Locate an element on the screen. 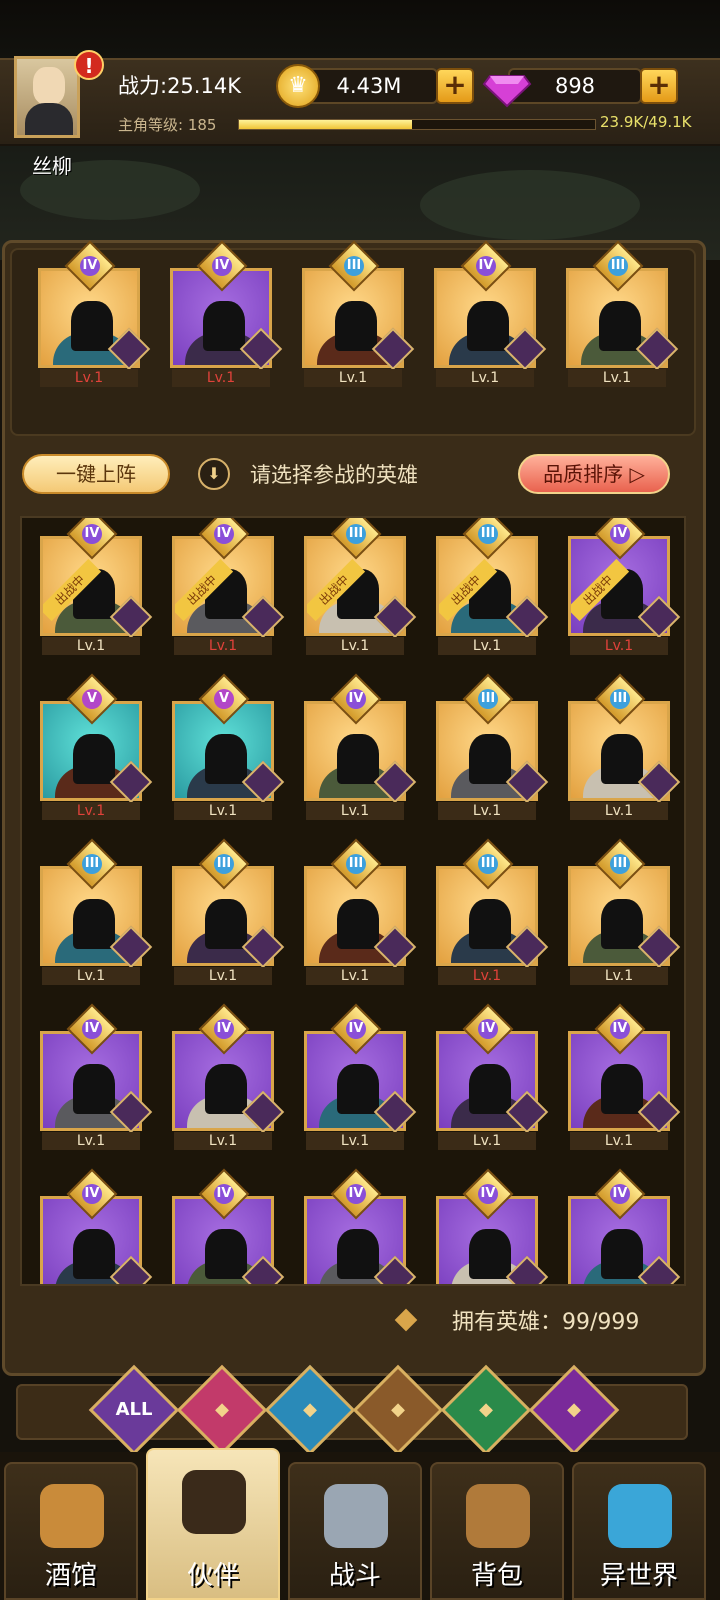  player-name: 丝柳 is located at coordinates (52, 166).